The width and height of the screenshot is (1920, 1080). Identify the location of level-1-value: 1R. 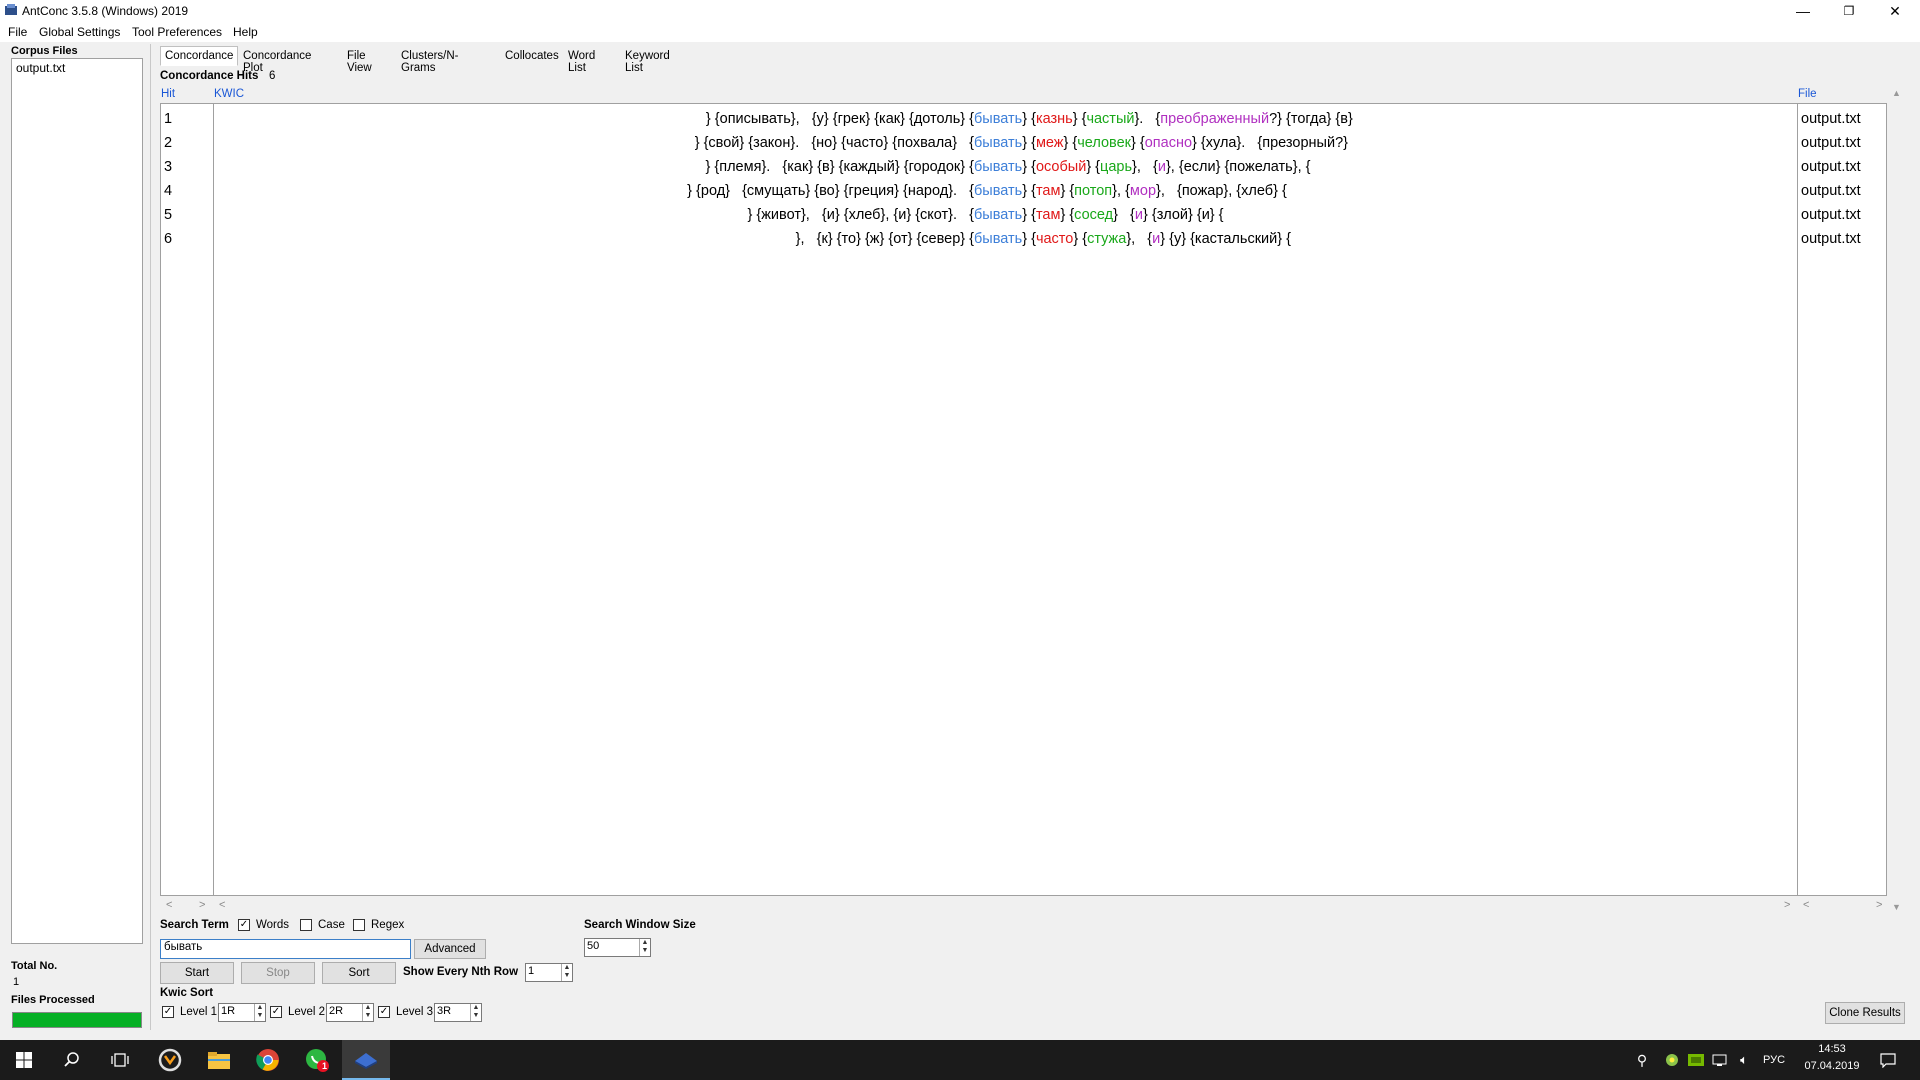
(228, 1011).